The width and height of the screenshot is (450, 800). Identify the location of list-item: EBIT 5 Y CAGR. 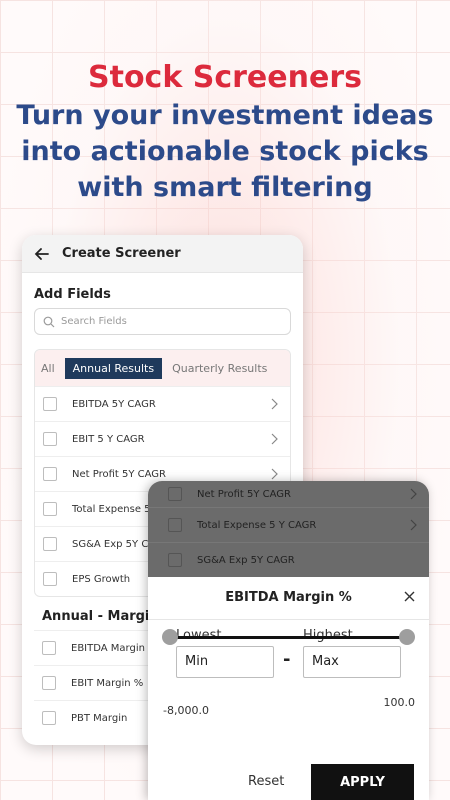
(162, 438).